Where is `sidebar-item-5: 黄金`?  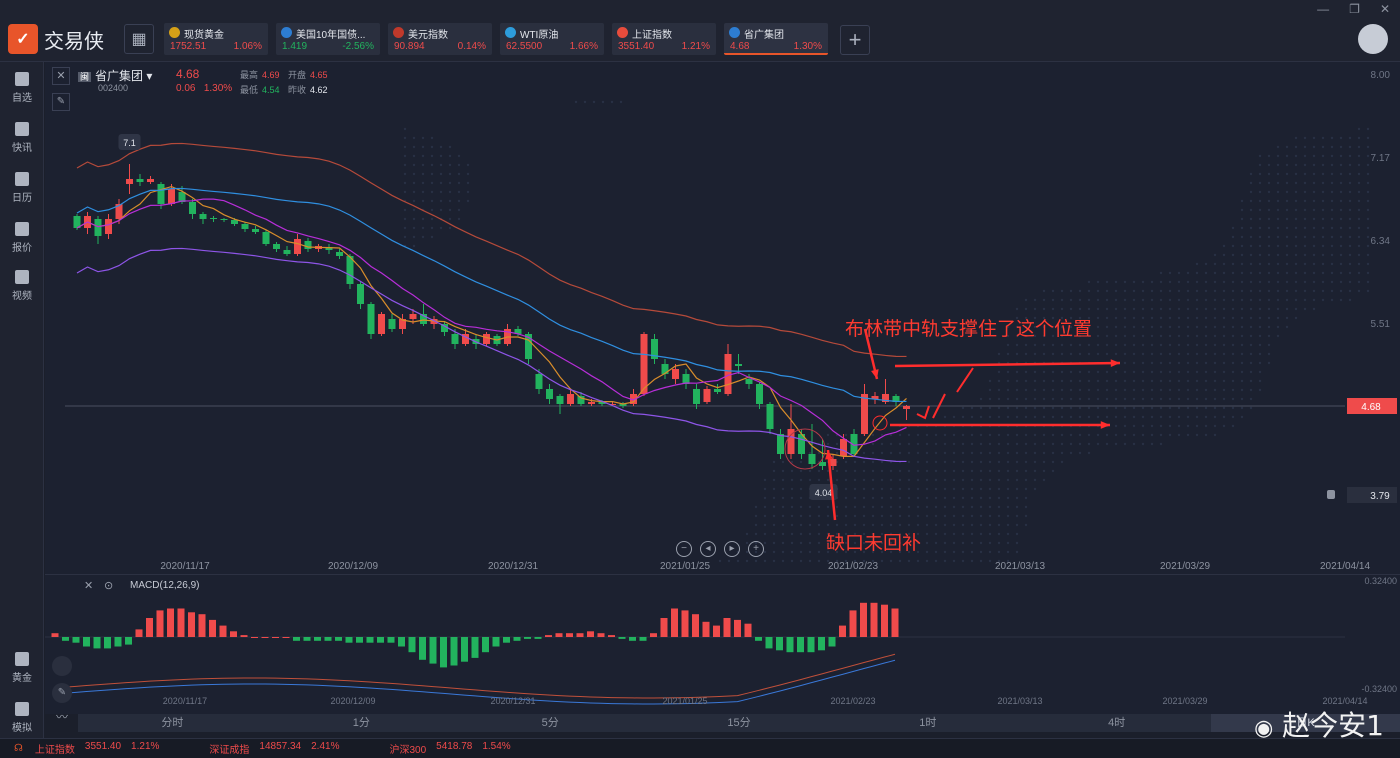
sidebar-item-5: 黄金 is located at coordinates (22, 668).